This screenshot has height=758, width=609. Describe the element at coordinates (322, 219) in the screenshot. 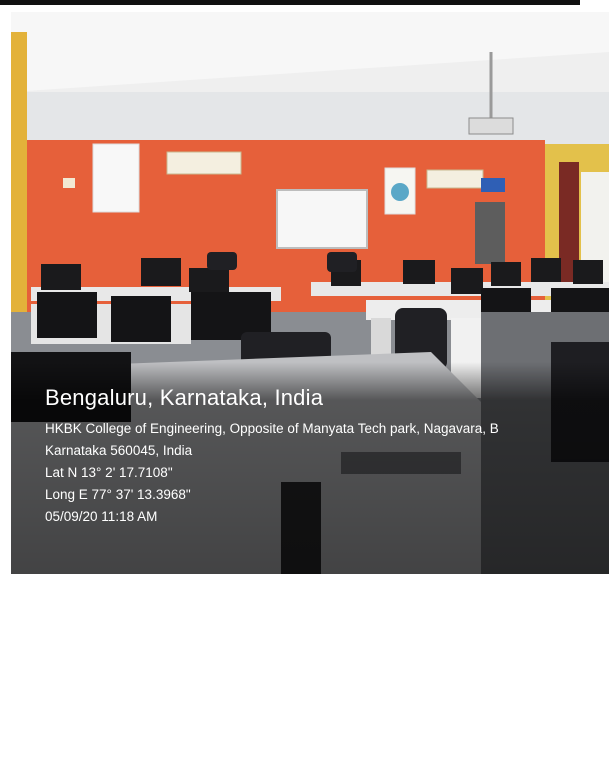

I see `whiteboard` at that location.